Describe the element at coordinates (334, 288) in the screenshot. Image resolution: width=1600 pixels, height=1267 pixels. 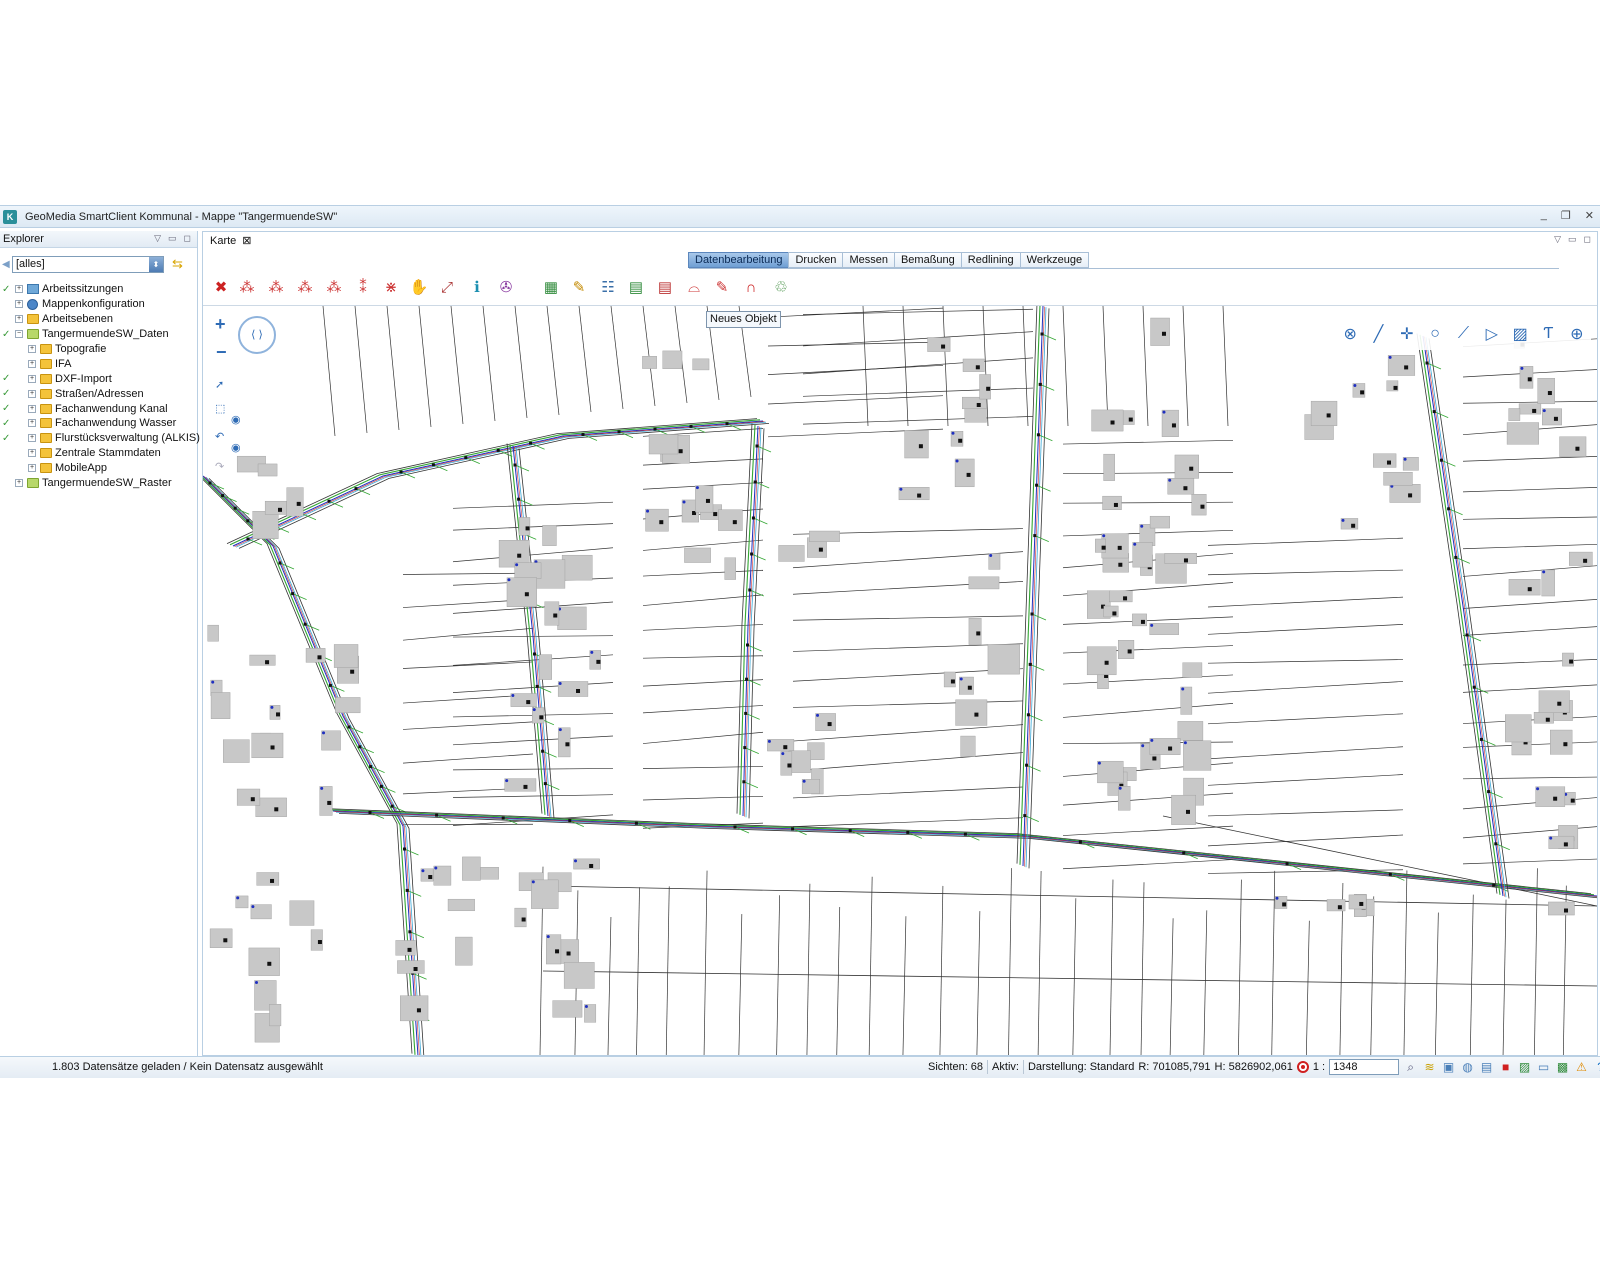
I see `select-area-icon: ⁂` at that location.